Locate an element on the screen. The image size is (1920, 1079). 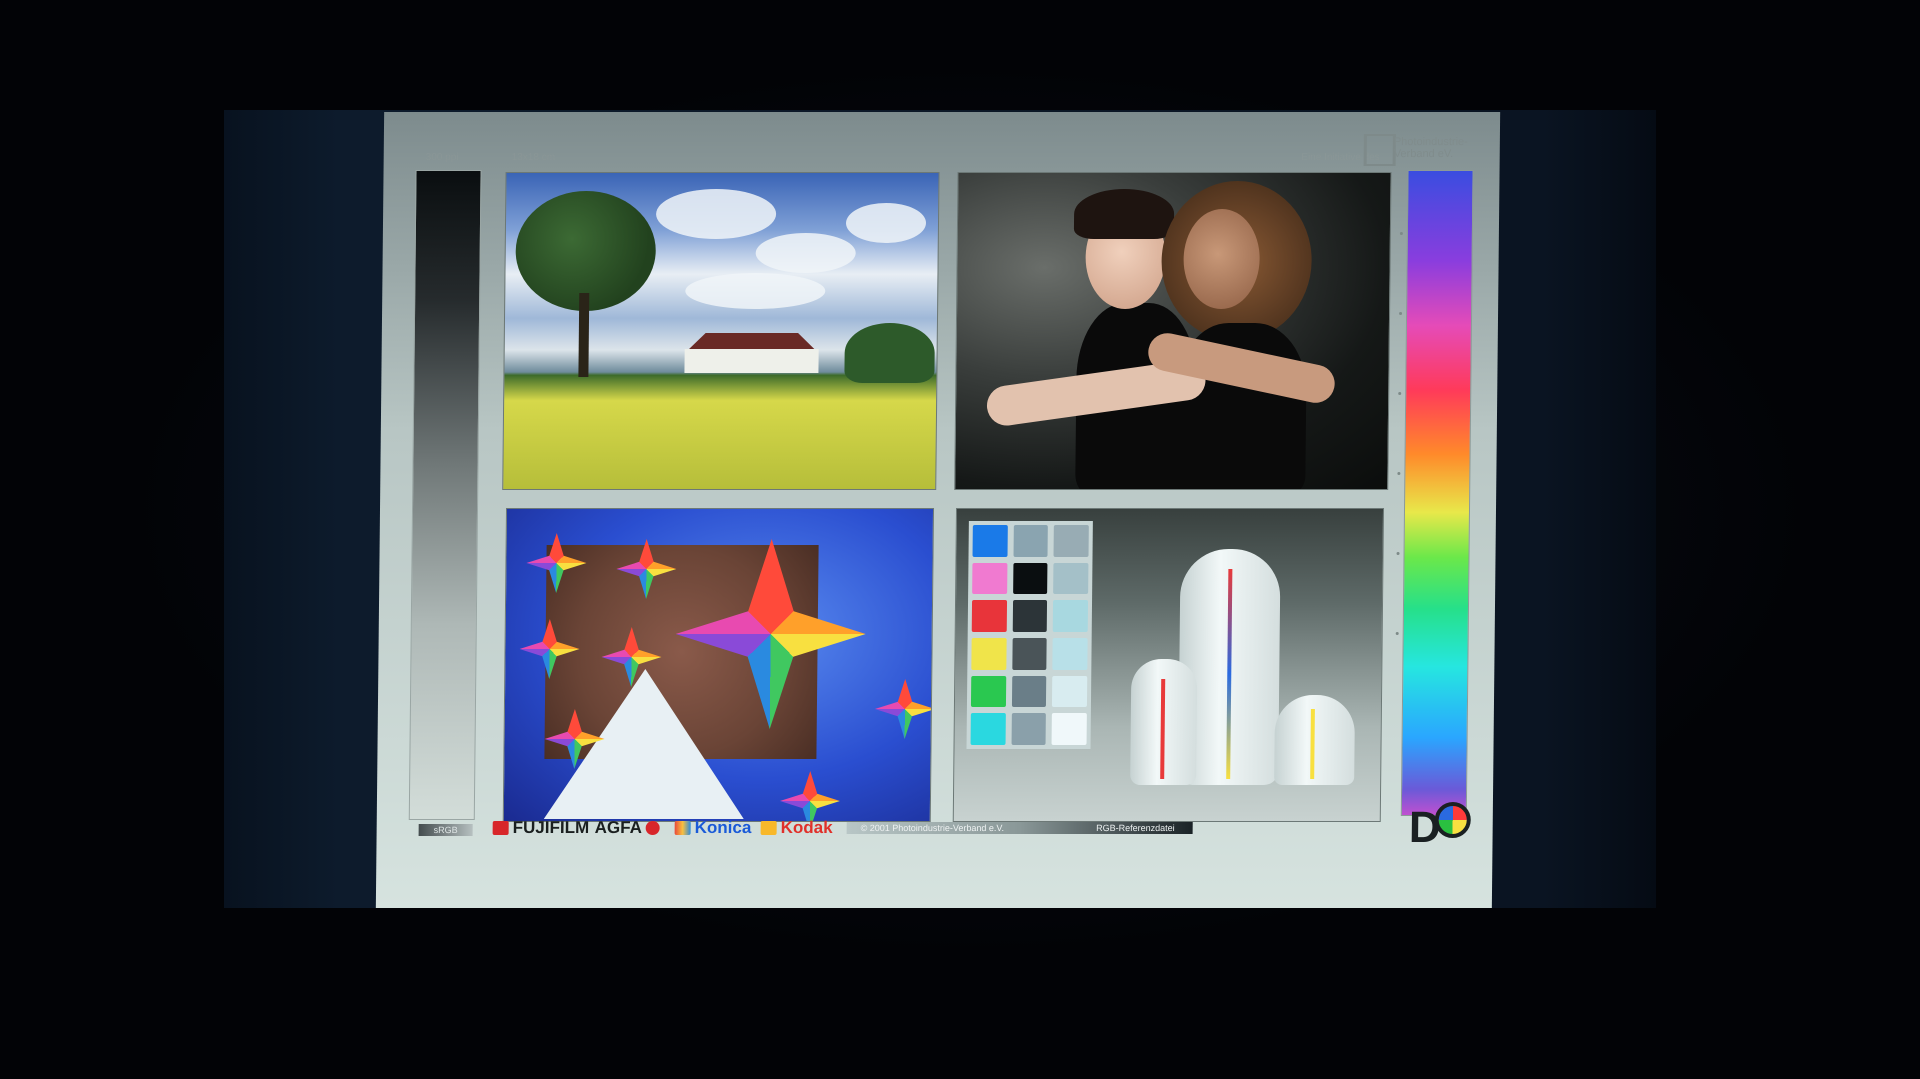
dq-logo: D is located at coordinates (1440, 827).